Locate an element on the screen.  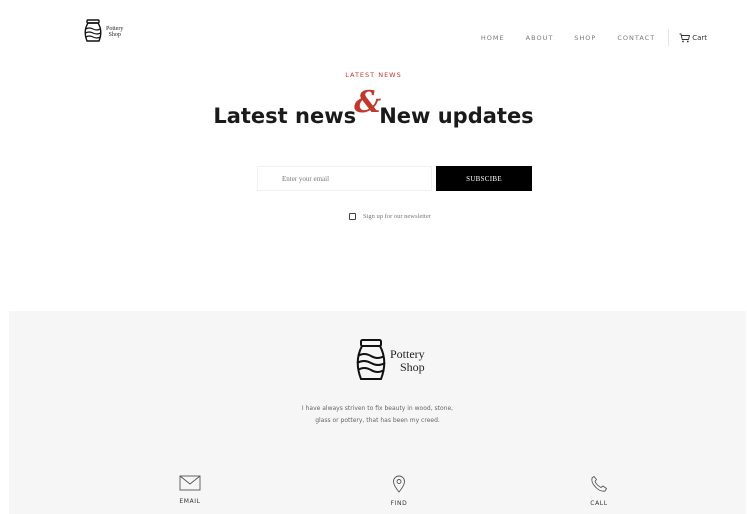
main-nav: HOME ABOUT SHOP CONTACT Cart is located at coordinates (583, 37).